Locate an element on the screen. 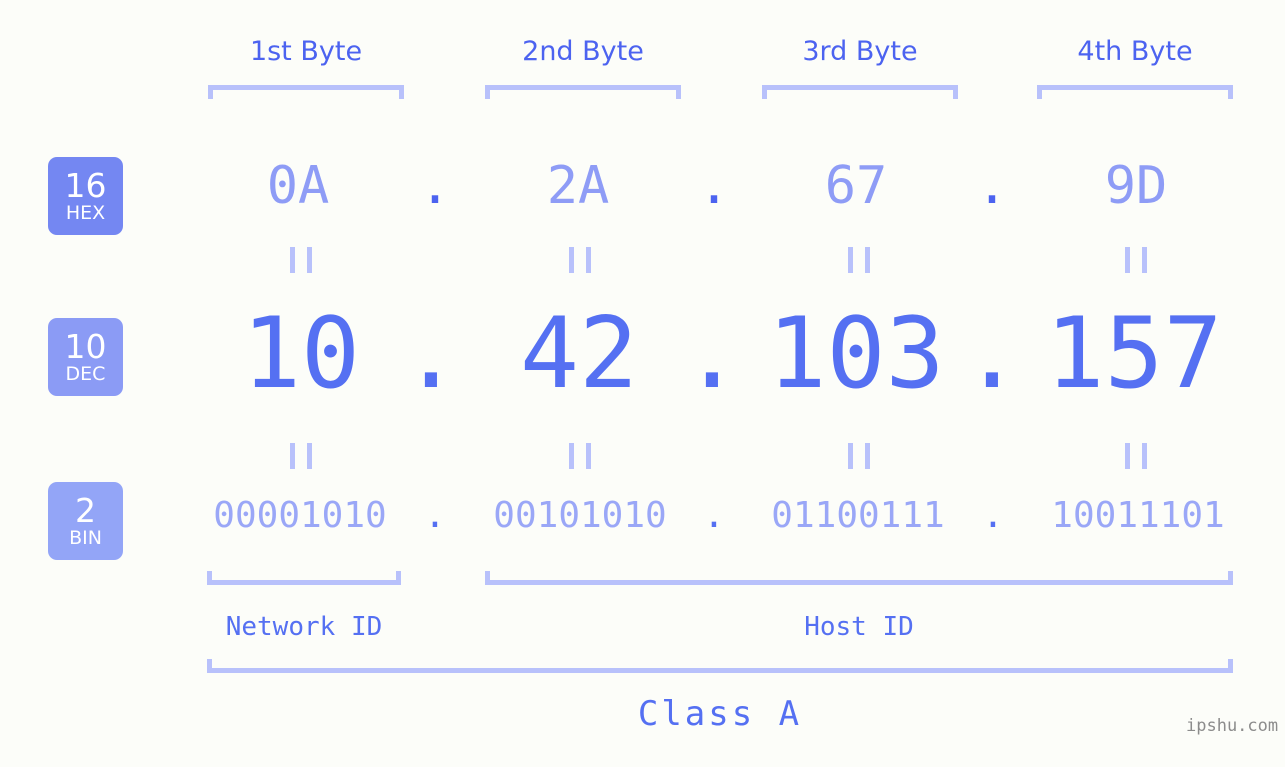  network-id-bracket is located at coordinates (304, 578).